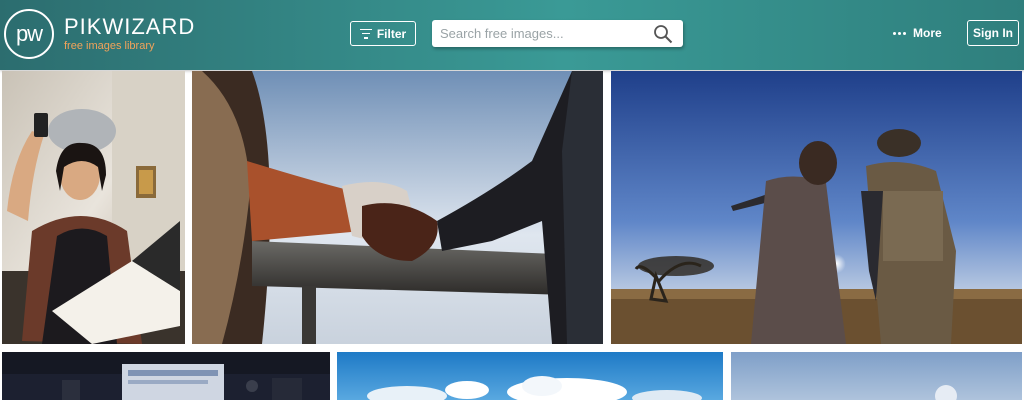 The width and height of the screenshot is (1024, 400). I want to click on sign-in-label: Sign In, so click(993, 33).